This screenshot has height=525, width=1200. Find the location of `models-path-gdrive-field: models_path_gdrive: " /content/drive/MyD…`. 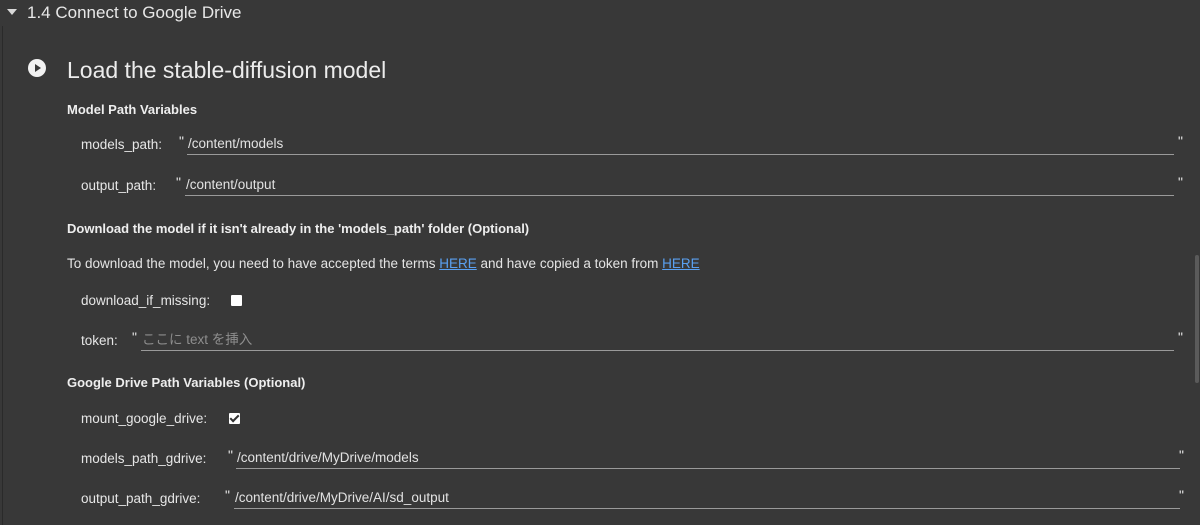

models-path-gdrive-field: models_path_gdrive: " /content/drive/MyD… is located at coordinates (633, 458).